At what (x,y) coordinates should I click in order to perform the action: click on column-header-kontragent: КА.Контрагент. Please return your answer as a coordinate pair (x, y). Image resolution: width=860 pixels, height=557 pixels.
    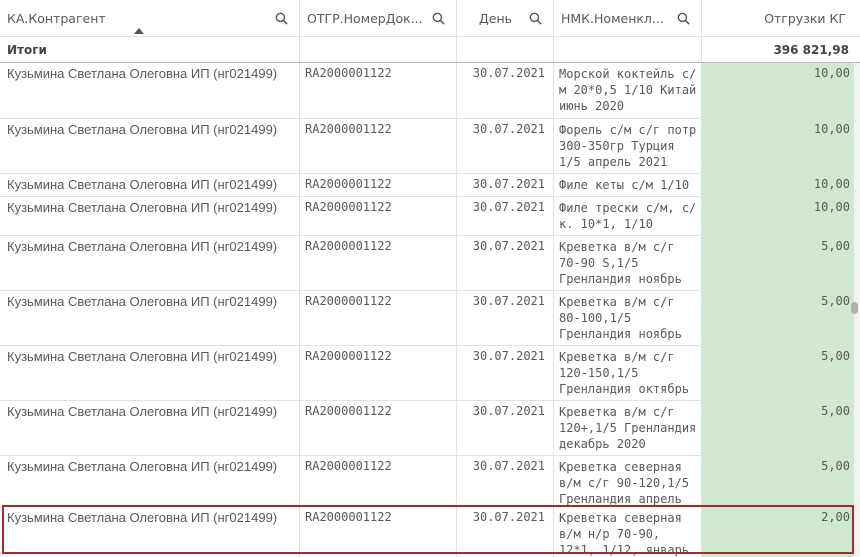
    Looking at the image, I should click on (150, 18).